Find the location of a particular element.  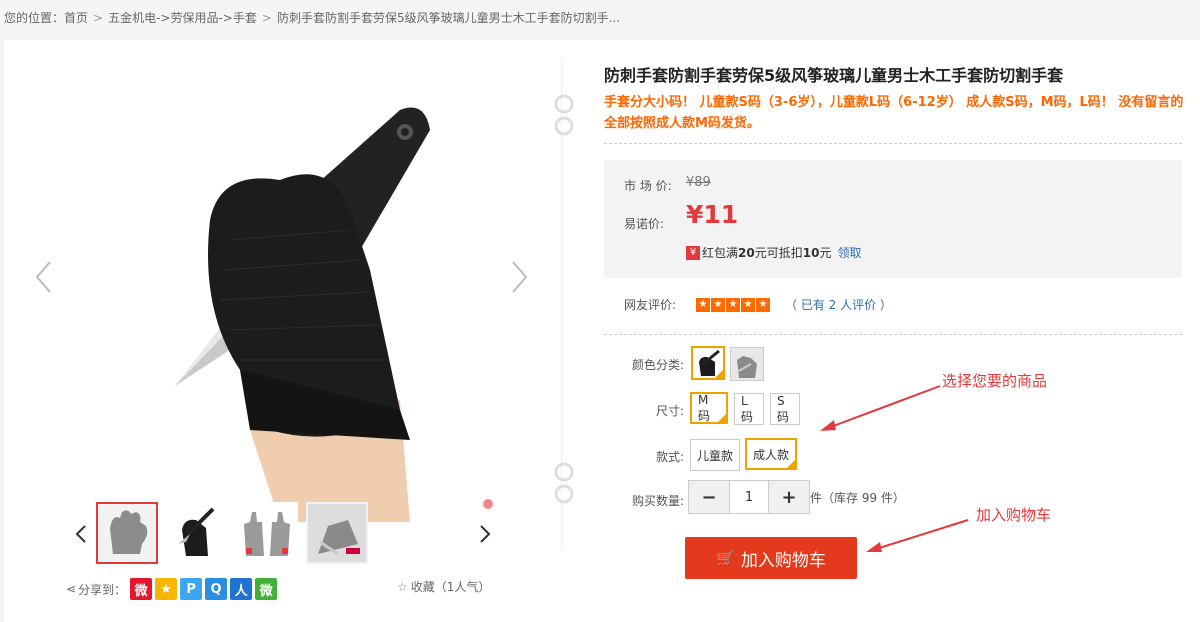

size-option-s: S码 is located at coordinates (785, 409).